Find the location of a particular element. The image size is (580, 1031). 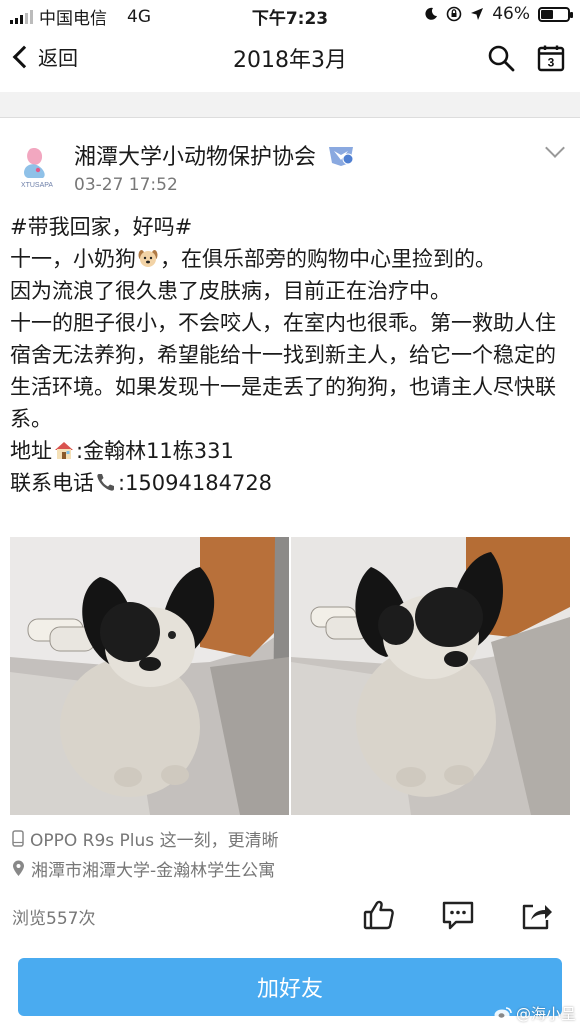

divider-line is located at coordinates (290, 117).